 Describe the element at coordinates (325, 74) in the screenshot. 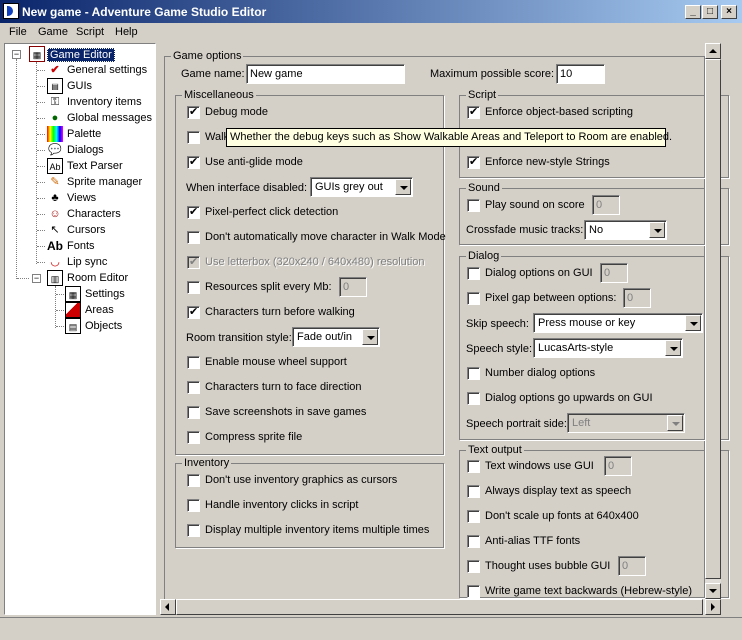

I see `game-name-input: New game` at that location.